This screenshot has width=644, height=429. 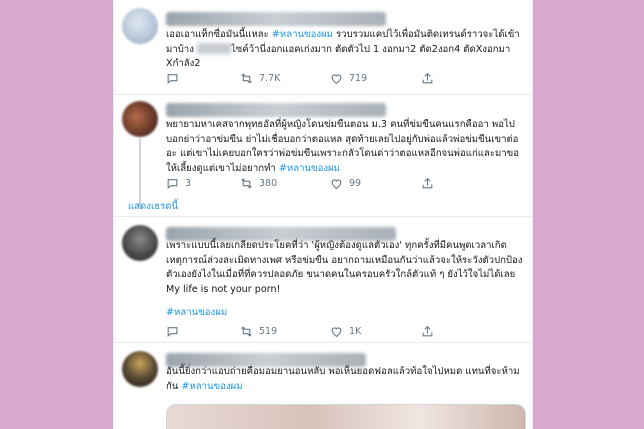 I want to click on like-count: 1K, so click(x=355, y=331).